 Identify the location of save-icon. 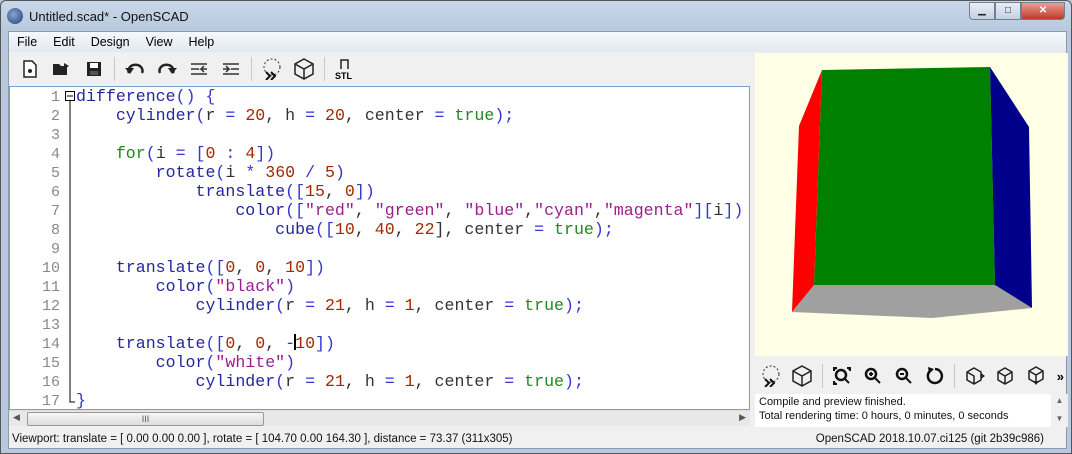
(94, 69).